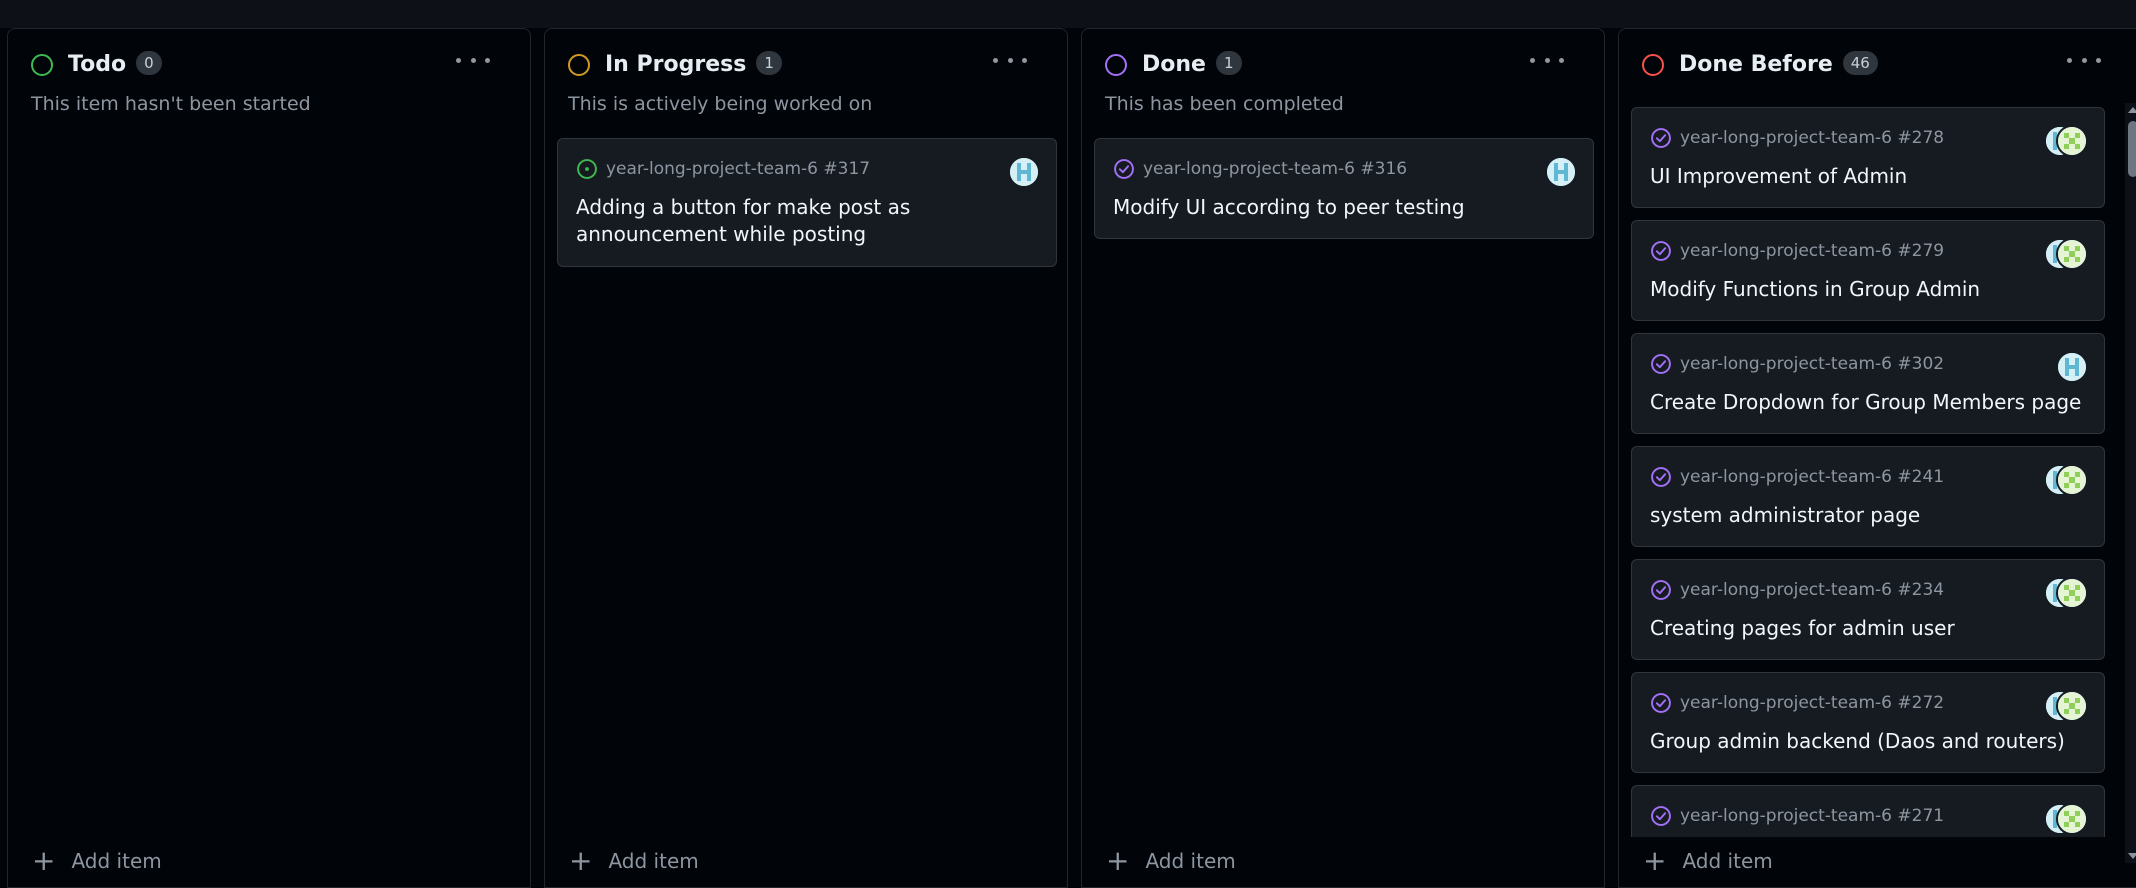  Describe the element at coordinates (1345, 207) in the screenshot. I see `card-title: Modify UI according to peer testing` at that location.